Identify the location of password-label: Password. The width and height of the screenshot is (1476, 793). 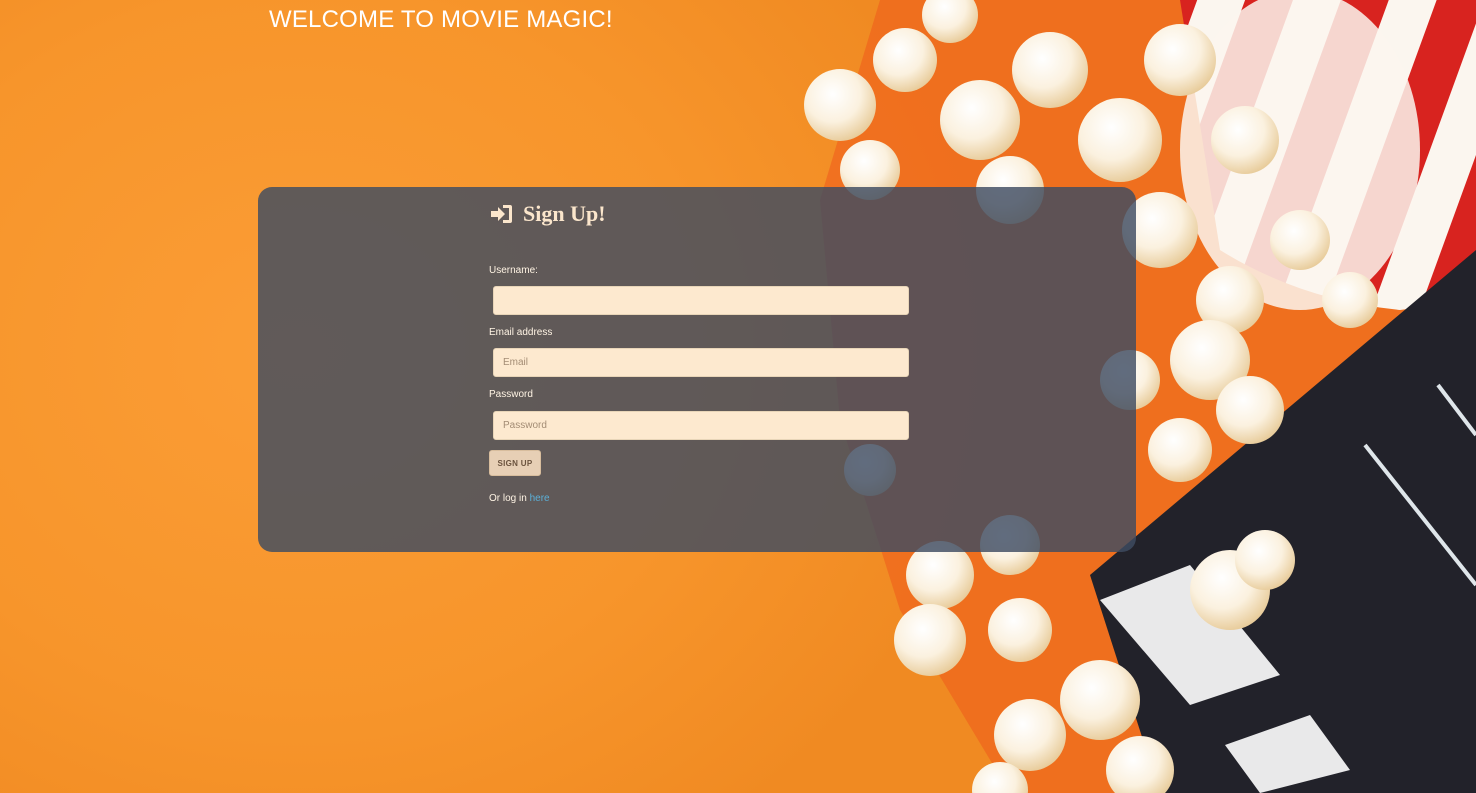
(511, 394).